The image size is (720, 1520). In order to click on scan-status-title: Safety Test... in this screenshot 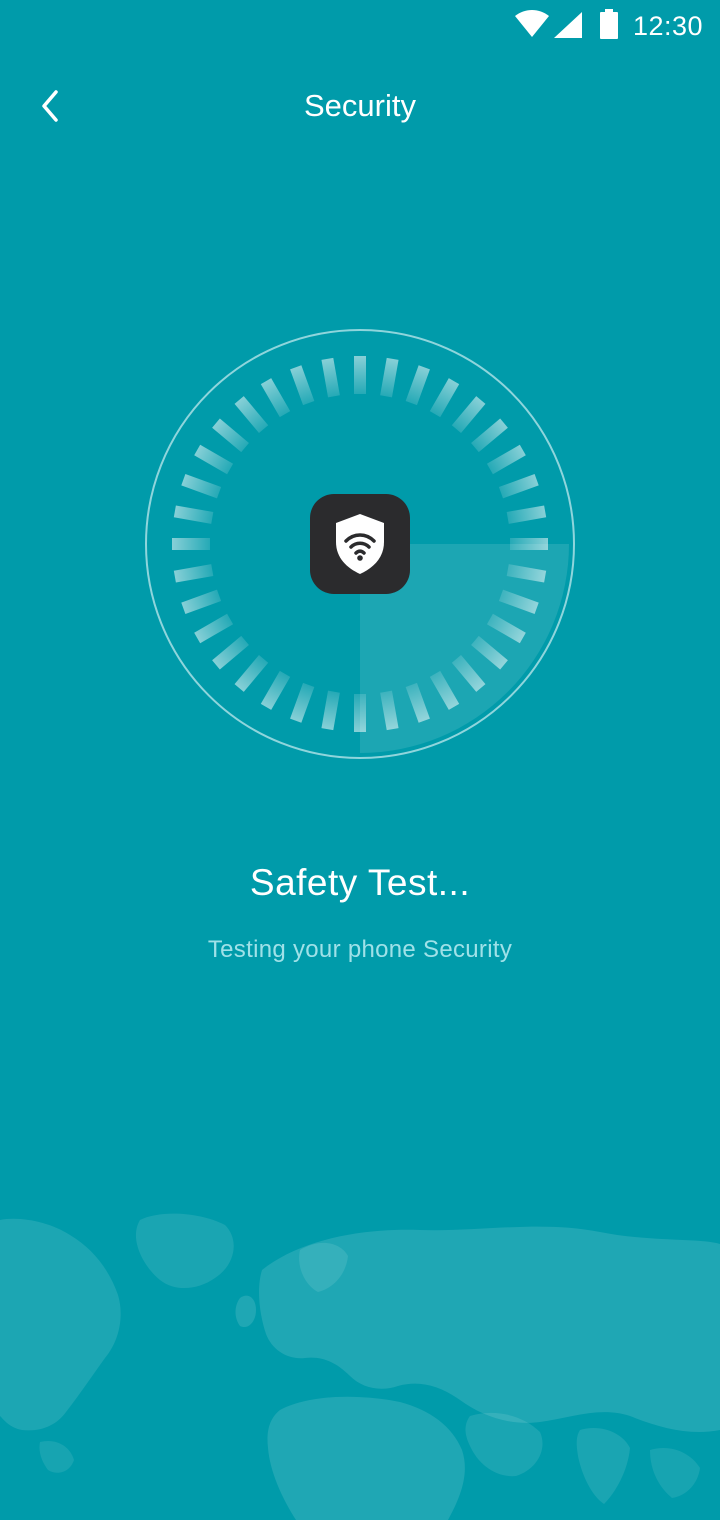, I will do `click(360, 882)`.